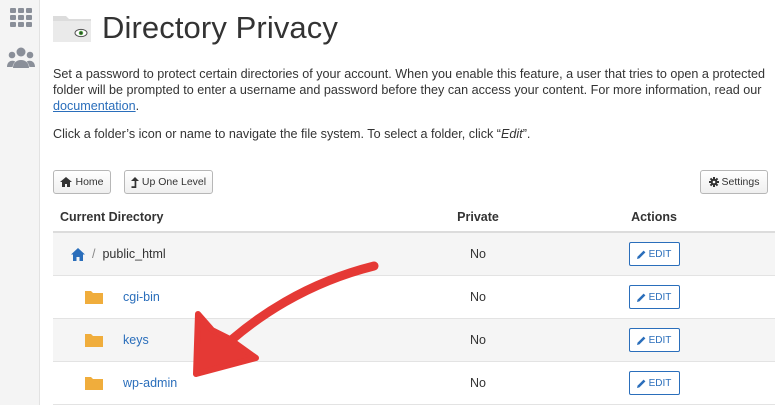 This screenshot has height=405, width=775. Describe the element at coordinates (20, 202) in the screenshot. I see `left-icon-rail` at that location.